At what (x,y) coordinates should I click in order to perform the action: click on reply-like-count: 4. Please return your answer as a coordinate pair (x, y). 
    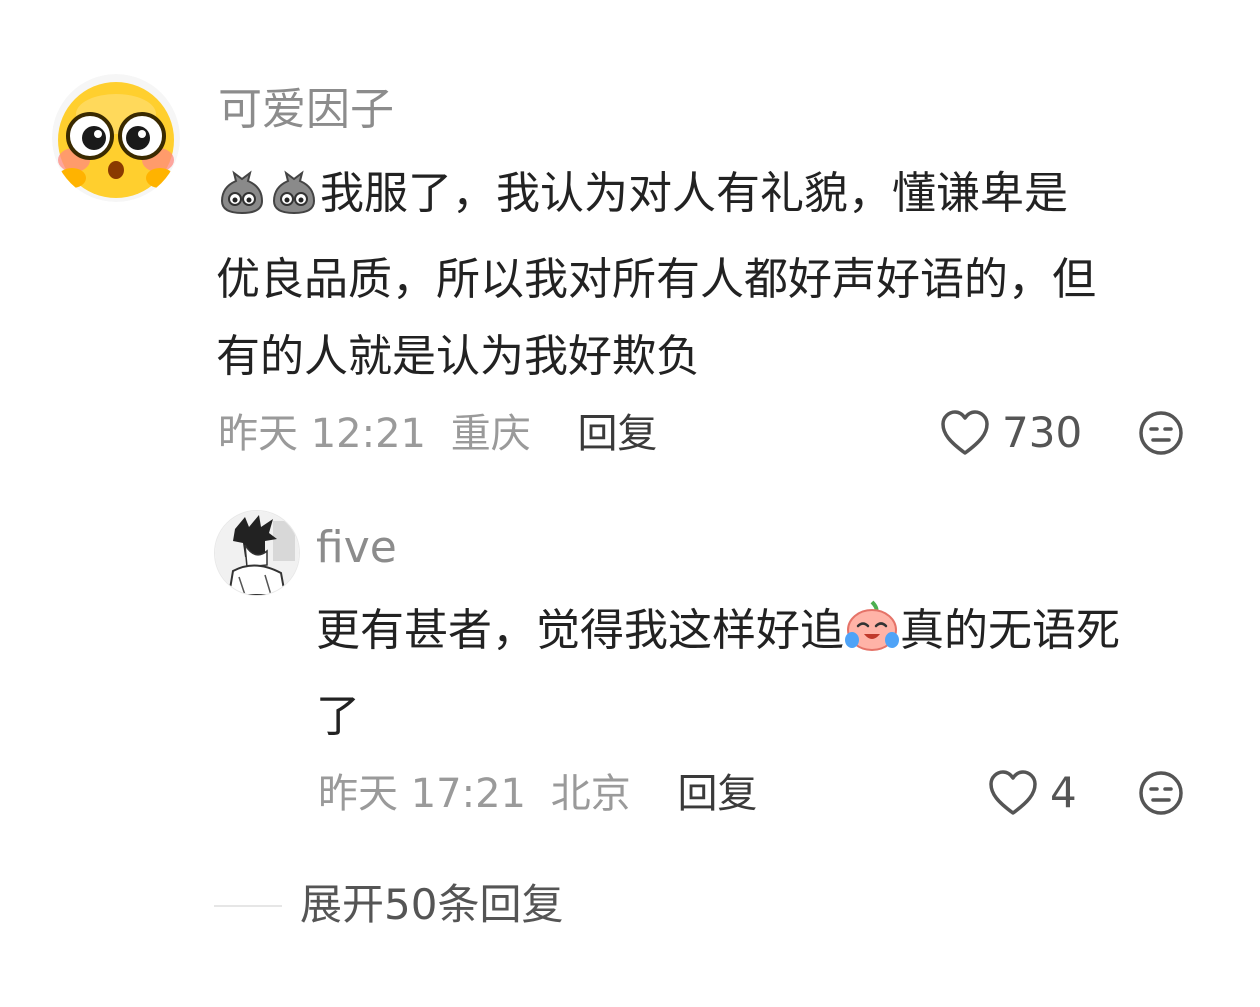
    Looking at the image, I should click on (1063, 792).